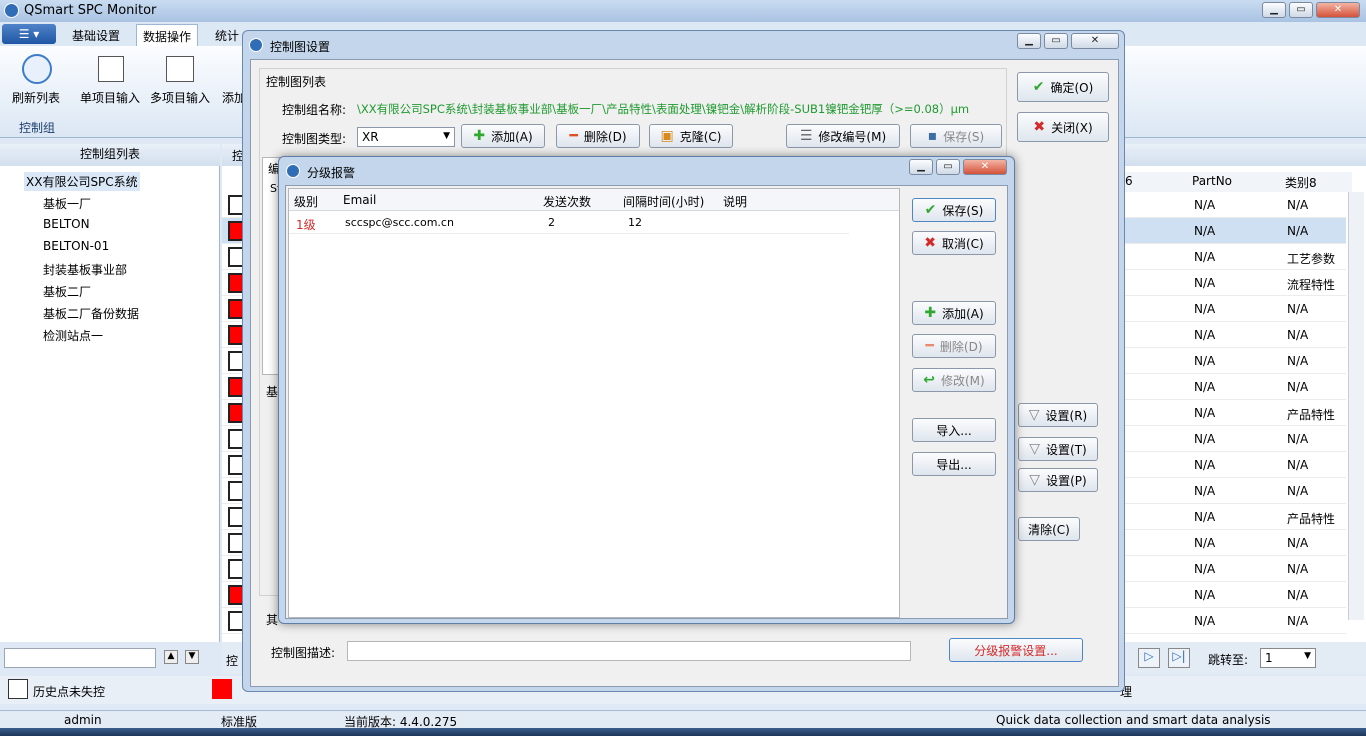 Image resolution: width=1366 pixels, height=736 pixels. I want to click on tree-node: 基板一厂, so click(67, 203).